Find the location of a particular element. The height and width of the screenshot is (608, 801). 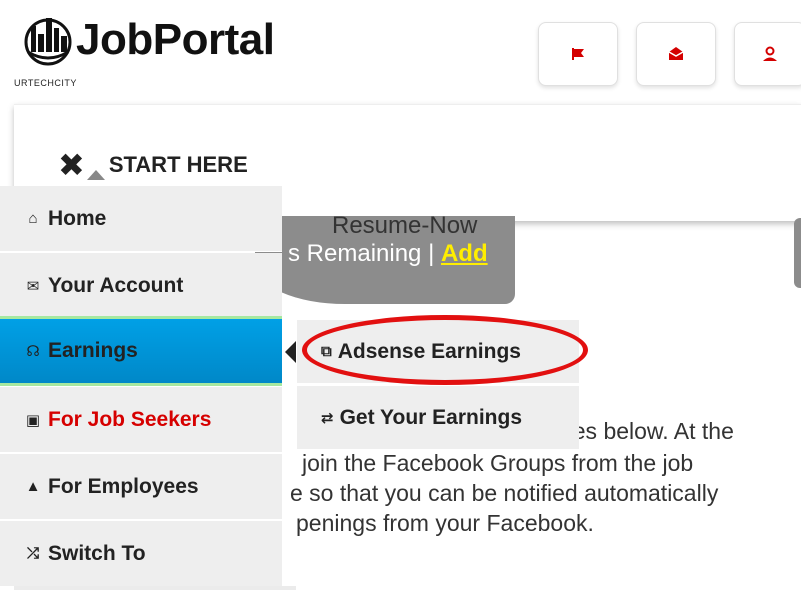

inbox-button is located at coordinates (676, 54).